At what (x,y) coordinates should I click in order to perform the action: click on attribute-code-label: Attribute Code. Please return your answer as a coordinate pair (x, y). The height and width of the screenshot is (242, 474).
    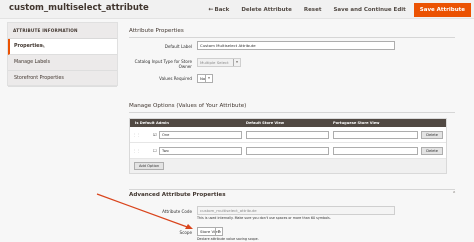
    Looking at the image, I should click on (177, 211).